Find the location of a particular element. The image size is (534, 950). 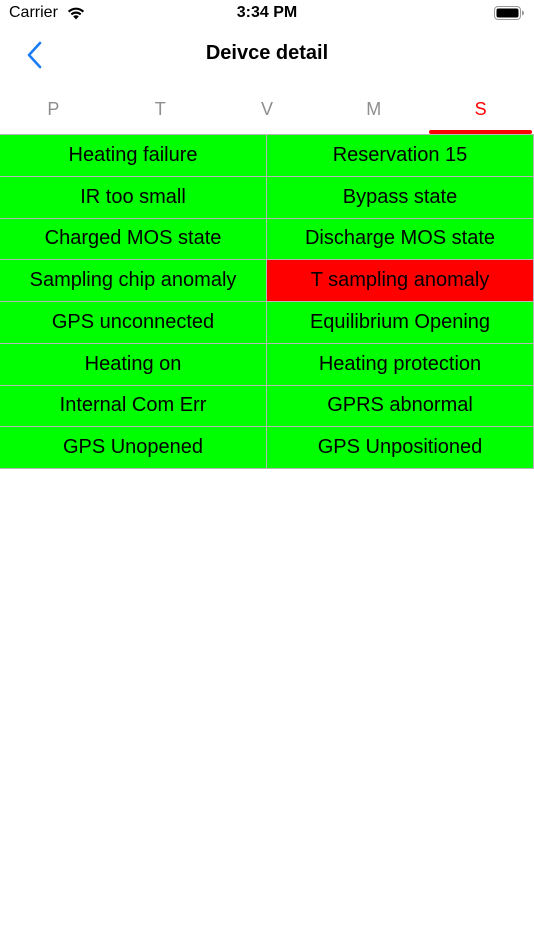

status-time: 3:34 PM is located at coordinates (267, 12).